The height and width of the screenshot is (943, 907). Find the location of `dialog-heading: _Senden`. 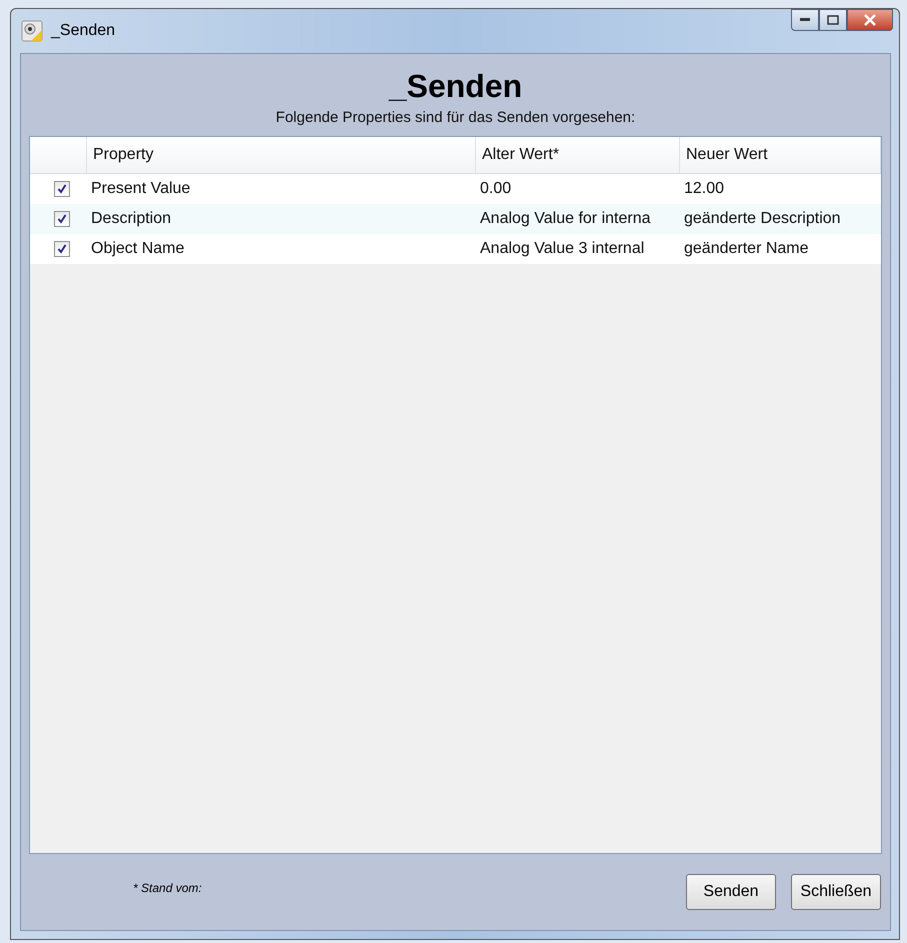

dialog-heading: _Senden is located at coordinates (455, 86).